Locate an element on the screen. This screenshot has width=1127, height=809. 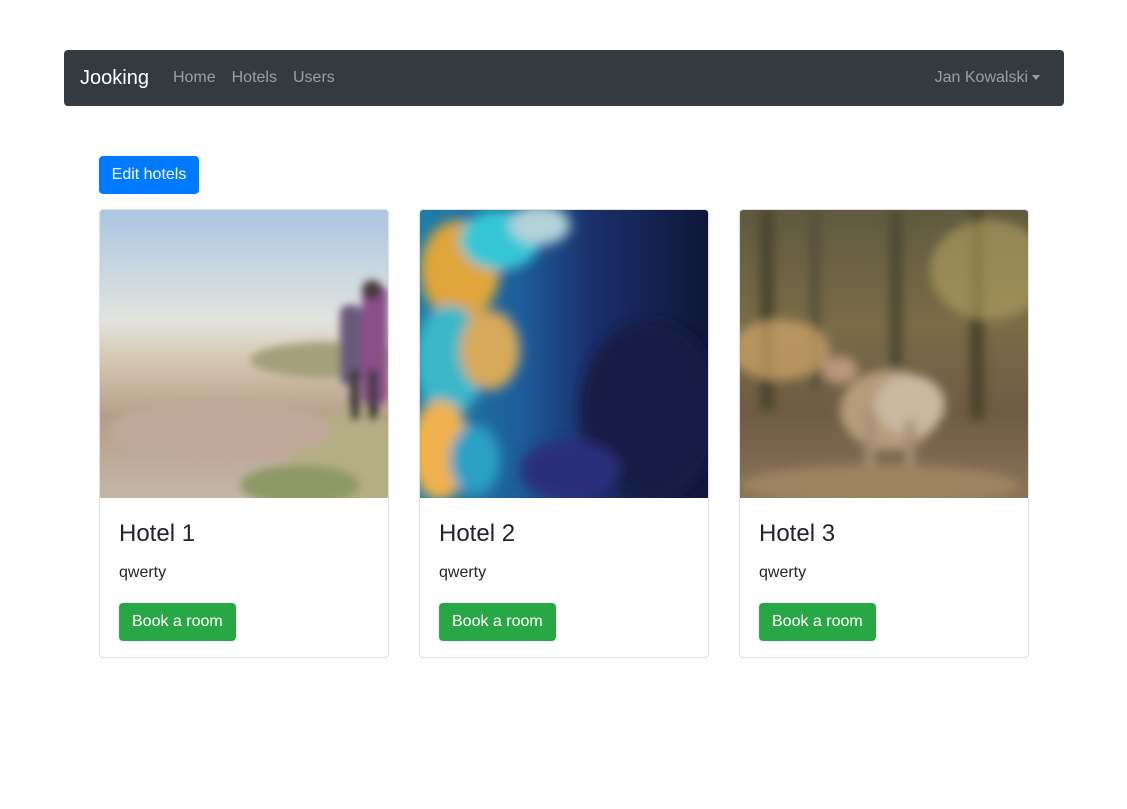
hotel-card: Hotel 3 qwerty Book a room is located at coordinates (884, 433).